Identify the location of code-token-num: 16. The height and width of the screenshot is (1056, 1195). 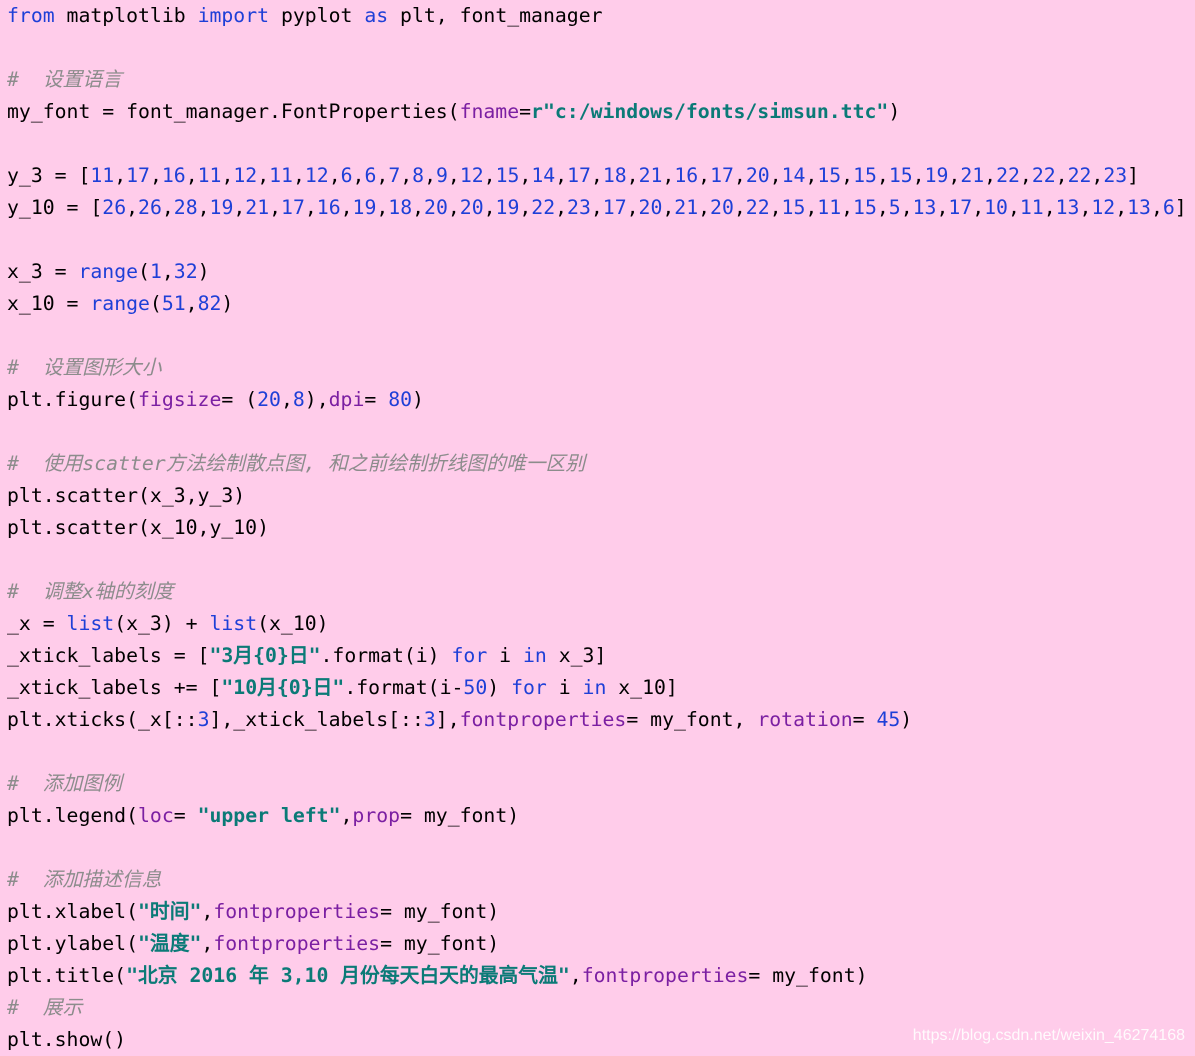
(686, 175).